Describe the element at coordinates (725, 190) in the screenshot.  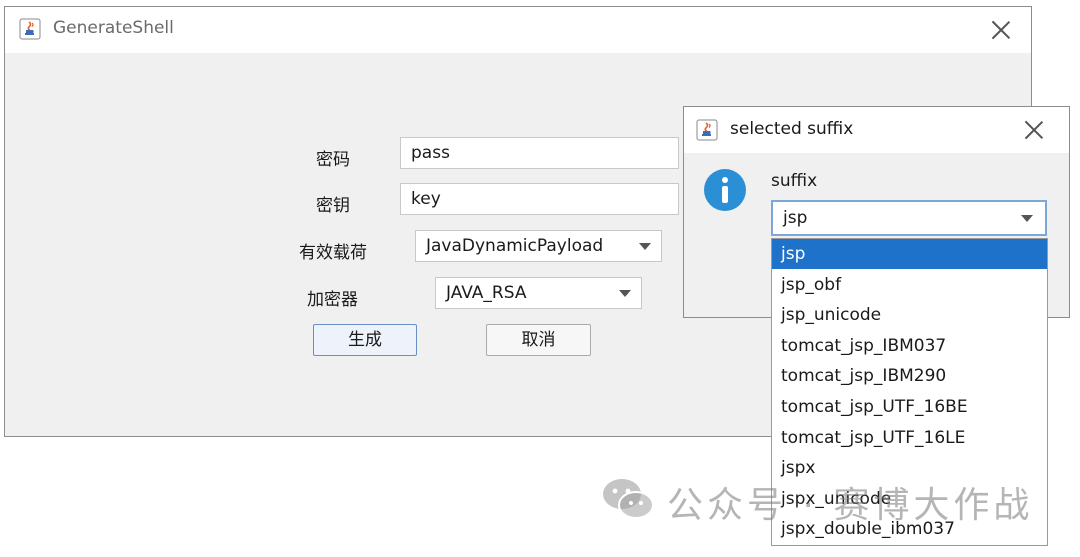
I see `info-icon` at that location.